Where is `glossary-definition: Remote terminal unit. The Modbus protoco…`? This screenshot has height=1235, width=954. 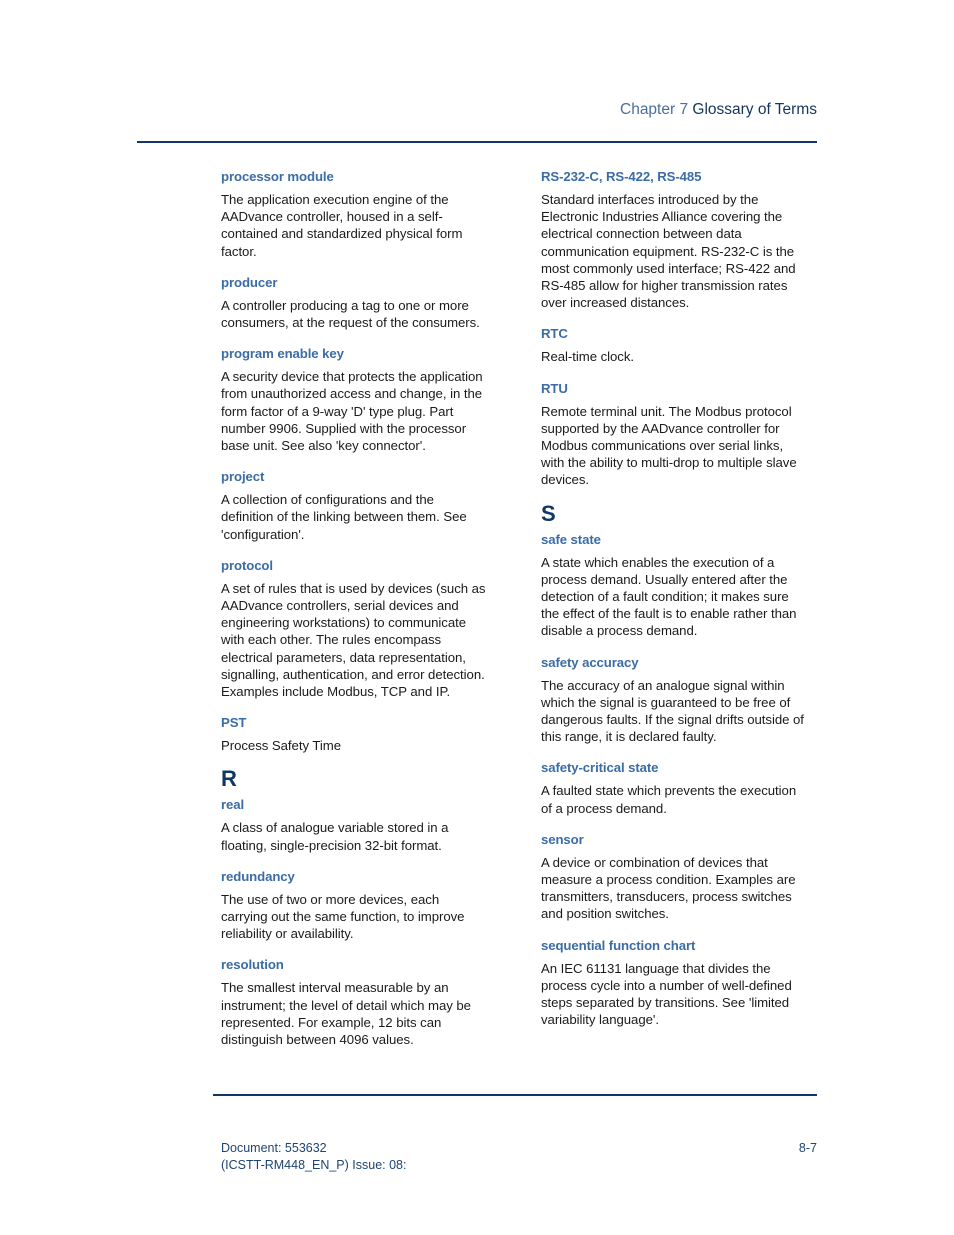 glossary-definition: Remote terminal unit. The Modbus protoco… is located at coordinates (669, 445).